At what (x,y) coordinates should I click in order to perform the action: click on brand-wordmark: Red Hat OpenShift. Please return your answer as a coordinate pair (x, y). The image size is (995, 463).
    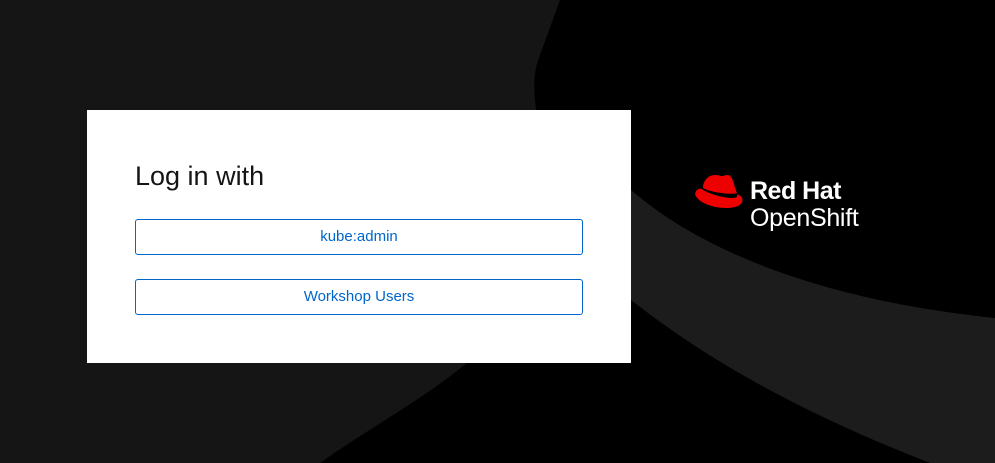
    Looking at the image, I should click on (804, 204).